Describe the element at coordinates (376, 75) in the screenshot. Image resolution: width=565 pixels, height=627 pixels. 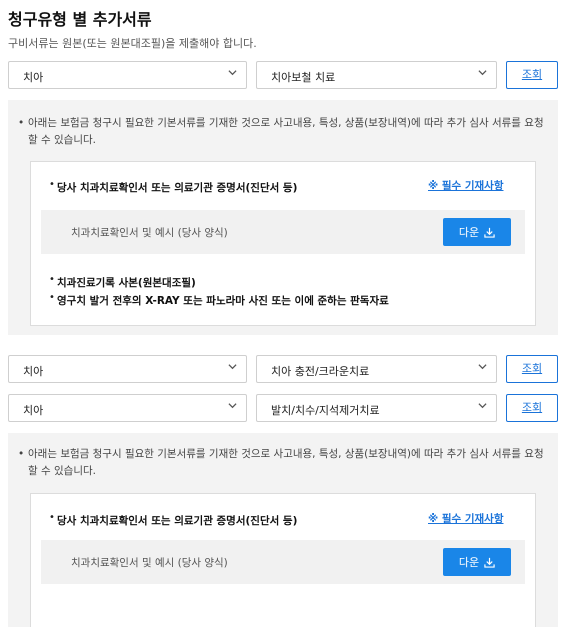
I see `treatment-select-1: 치아보철 치료` at that location.